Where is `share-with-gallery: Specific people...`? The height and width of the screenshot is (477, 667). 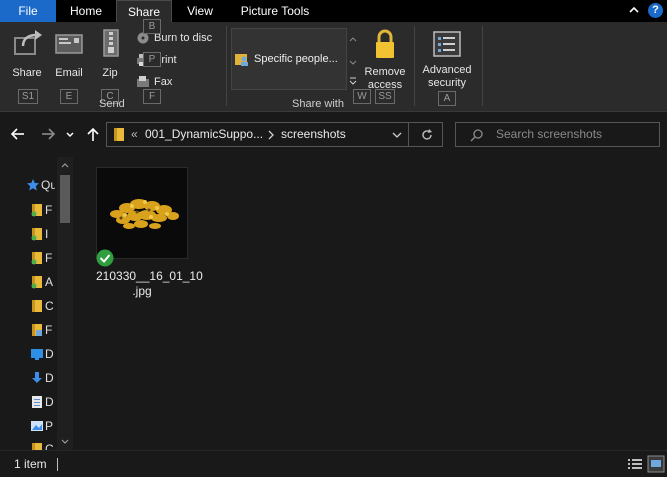 share-with-gallery: Specific people... is located at coordinates (289, 59).